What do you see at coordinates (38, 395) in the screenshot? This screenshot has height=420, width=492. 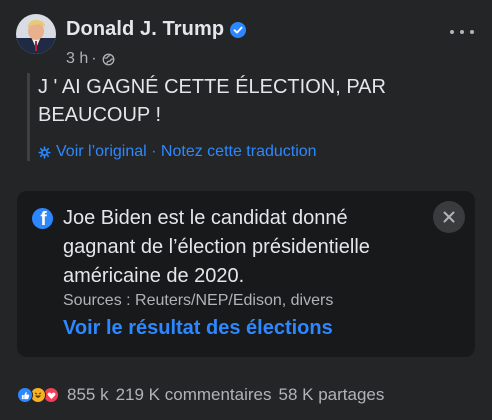 I see `reactions-summary` at bounding box center [38, 395].